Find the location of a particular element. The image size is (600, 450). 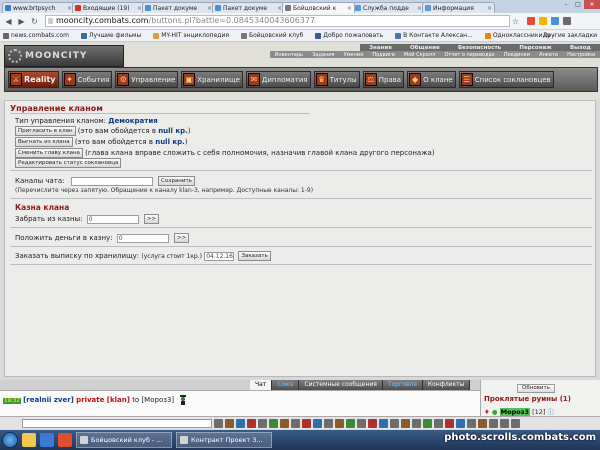

bookmark-item: Добро пожаловать is located at coordinates (349, 35).